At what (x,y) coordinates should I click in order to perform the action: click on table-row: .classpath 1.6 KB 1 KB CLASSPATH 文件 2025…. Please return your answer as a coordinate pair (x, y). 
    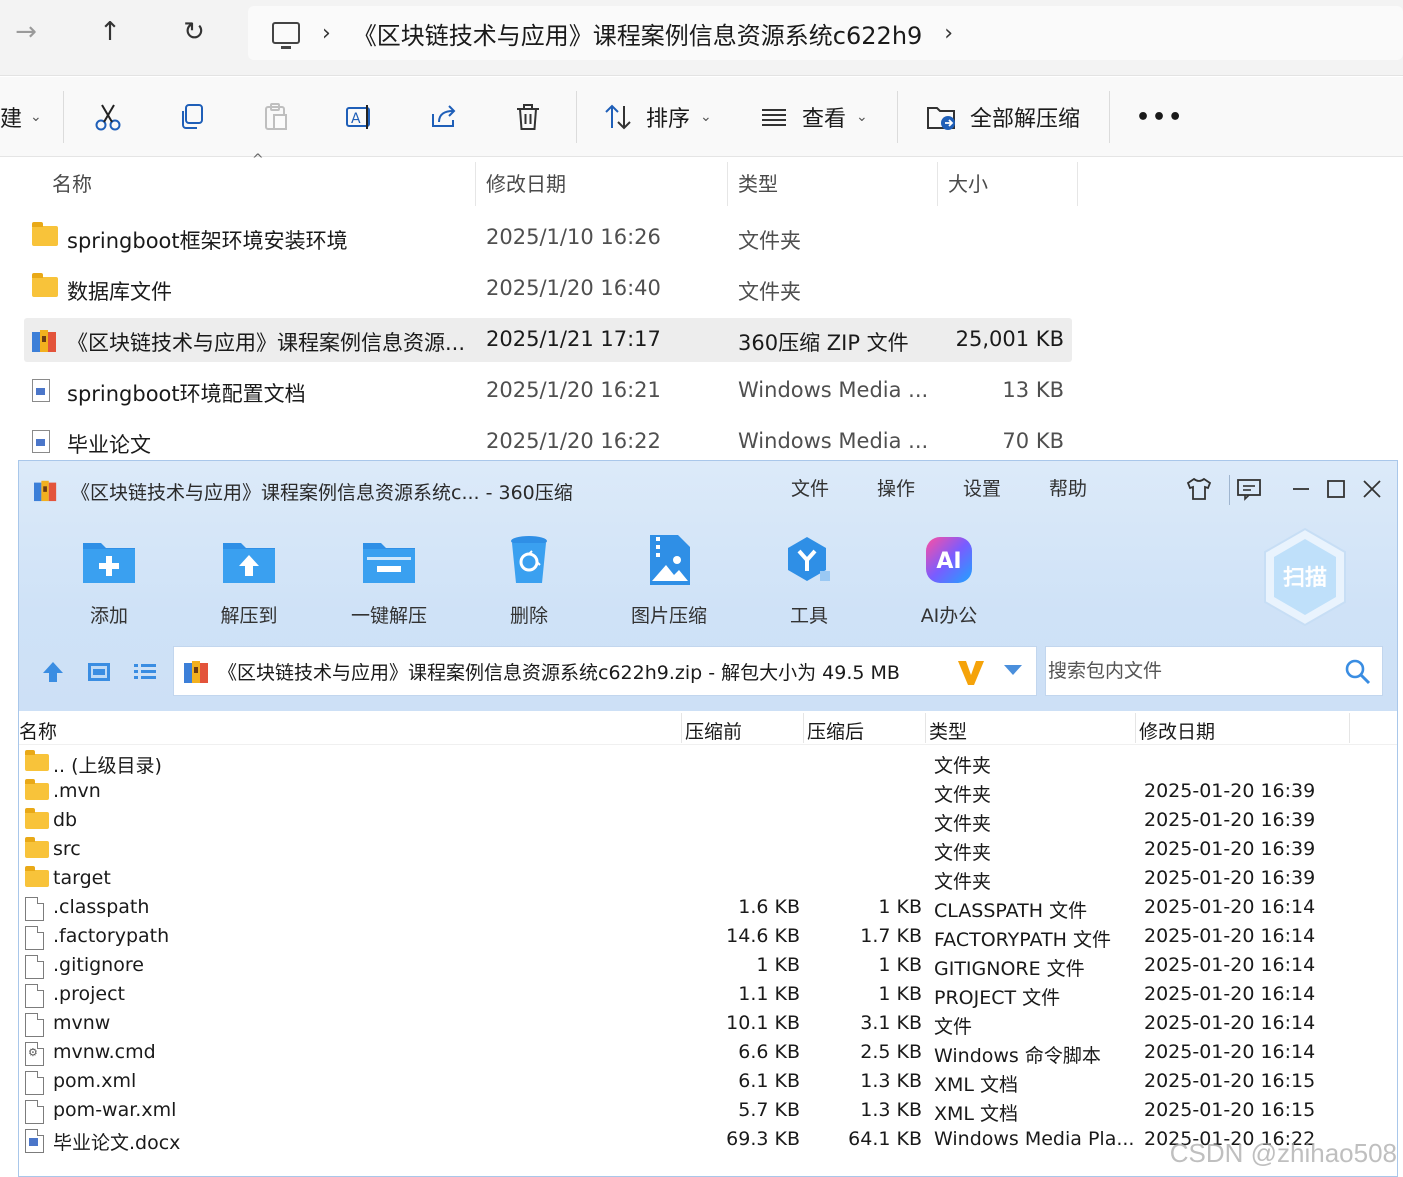
    Looking at the image, I should click on (708, 908).